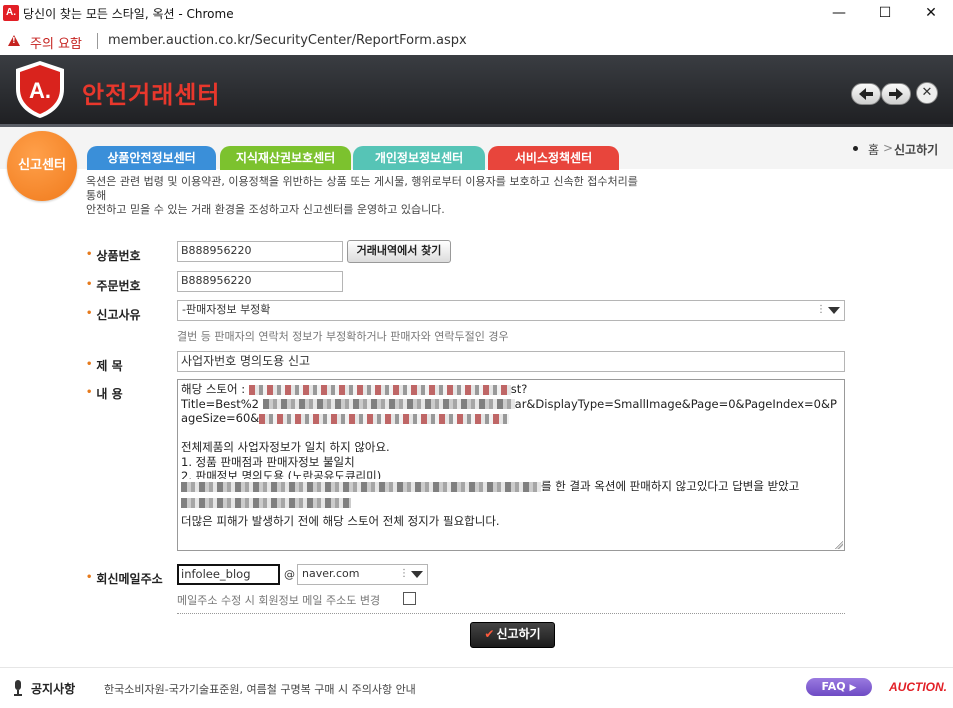 This screenshot has width=953, height=708. I want to click on content-line: 전체제품의 사업자정보가 일치 하지 않아요., so click(285, 447).